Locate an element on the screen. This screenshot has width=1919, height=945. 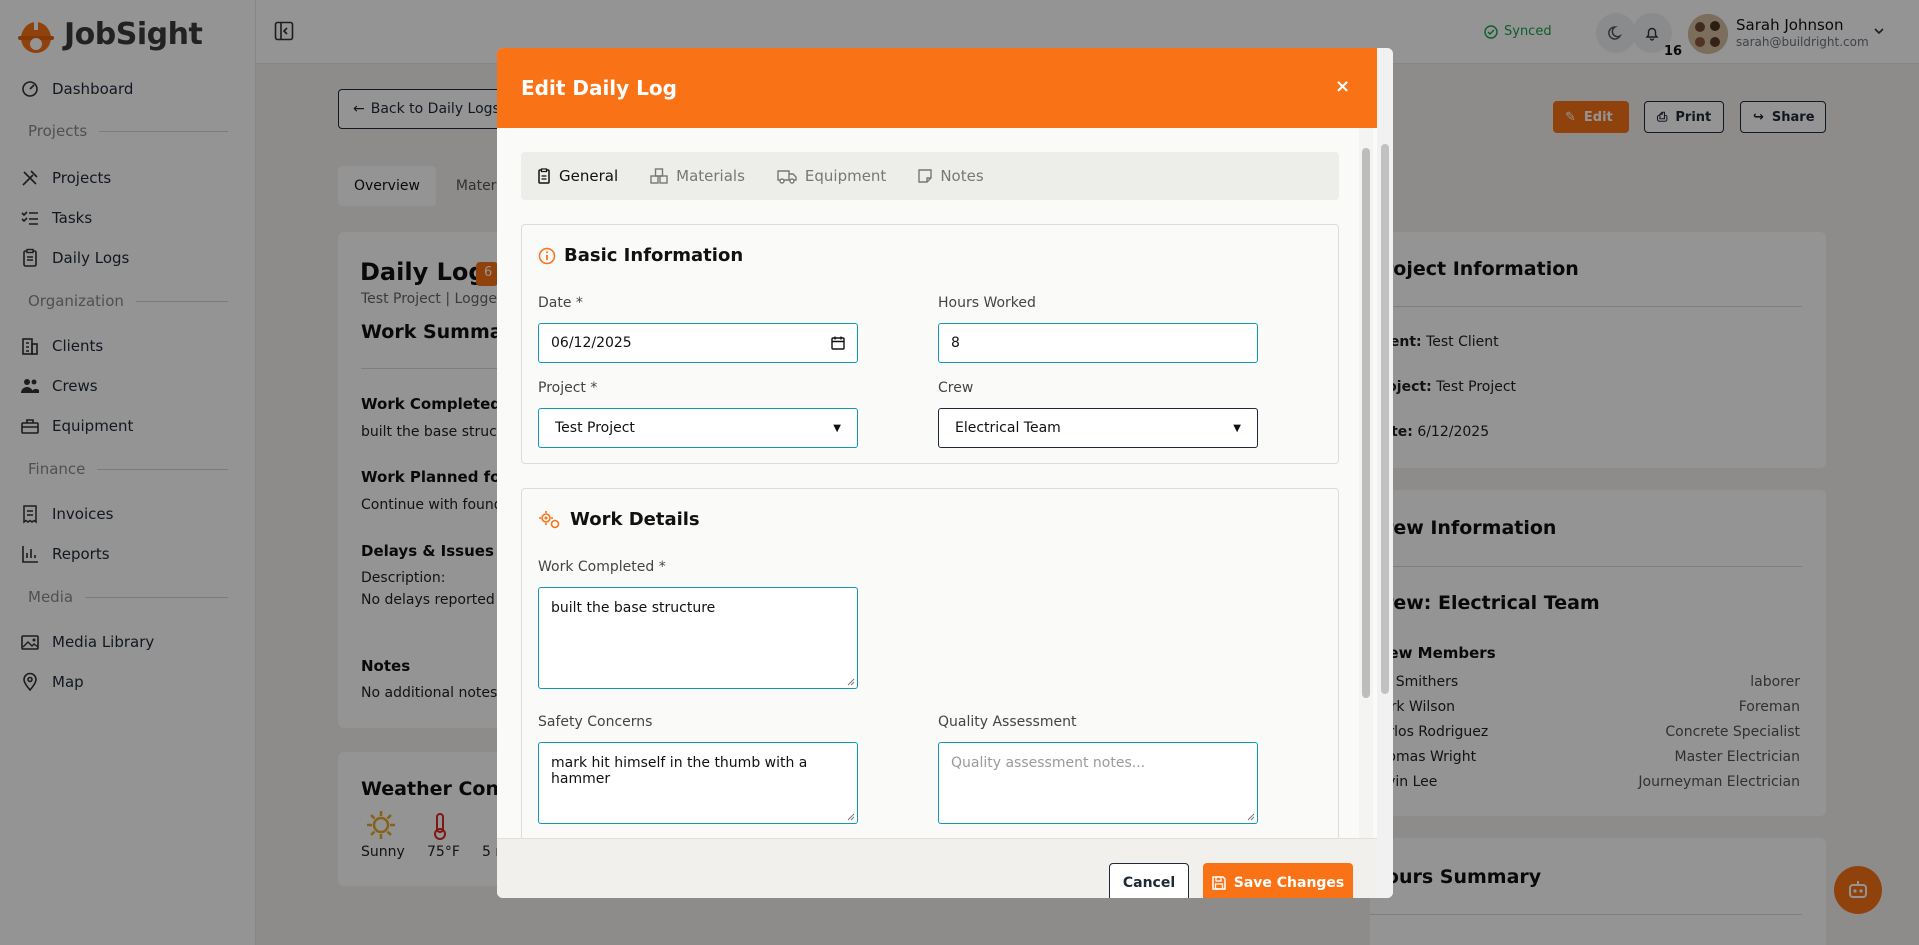
crew-select: Electrical Team ▼ is located at coordinates (1098, 428).